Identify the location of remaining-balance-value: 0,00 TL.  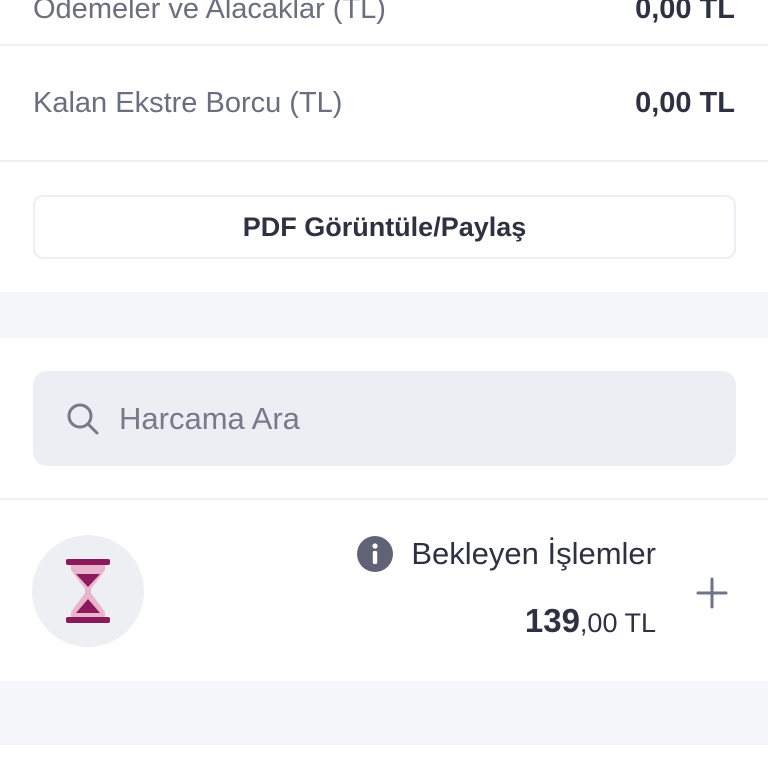
(685, 102).